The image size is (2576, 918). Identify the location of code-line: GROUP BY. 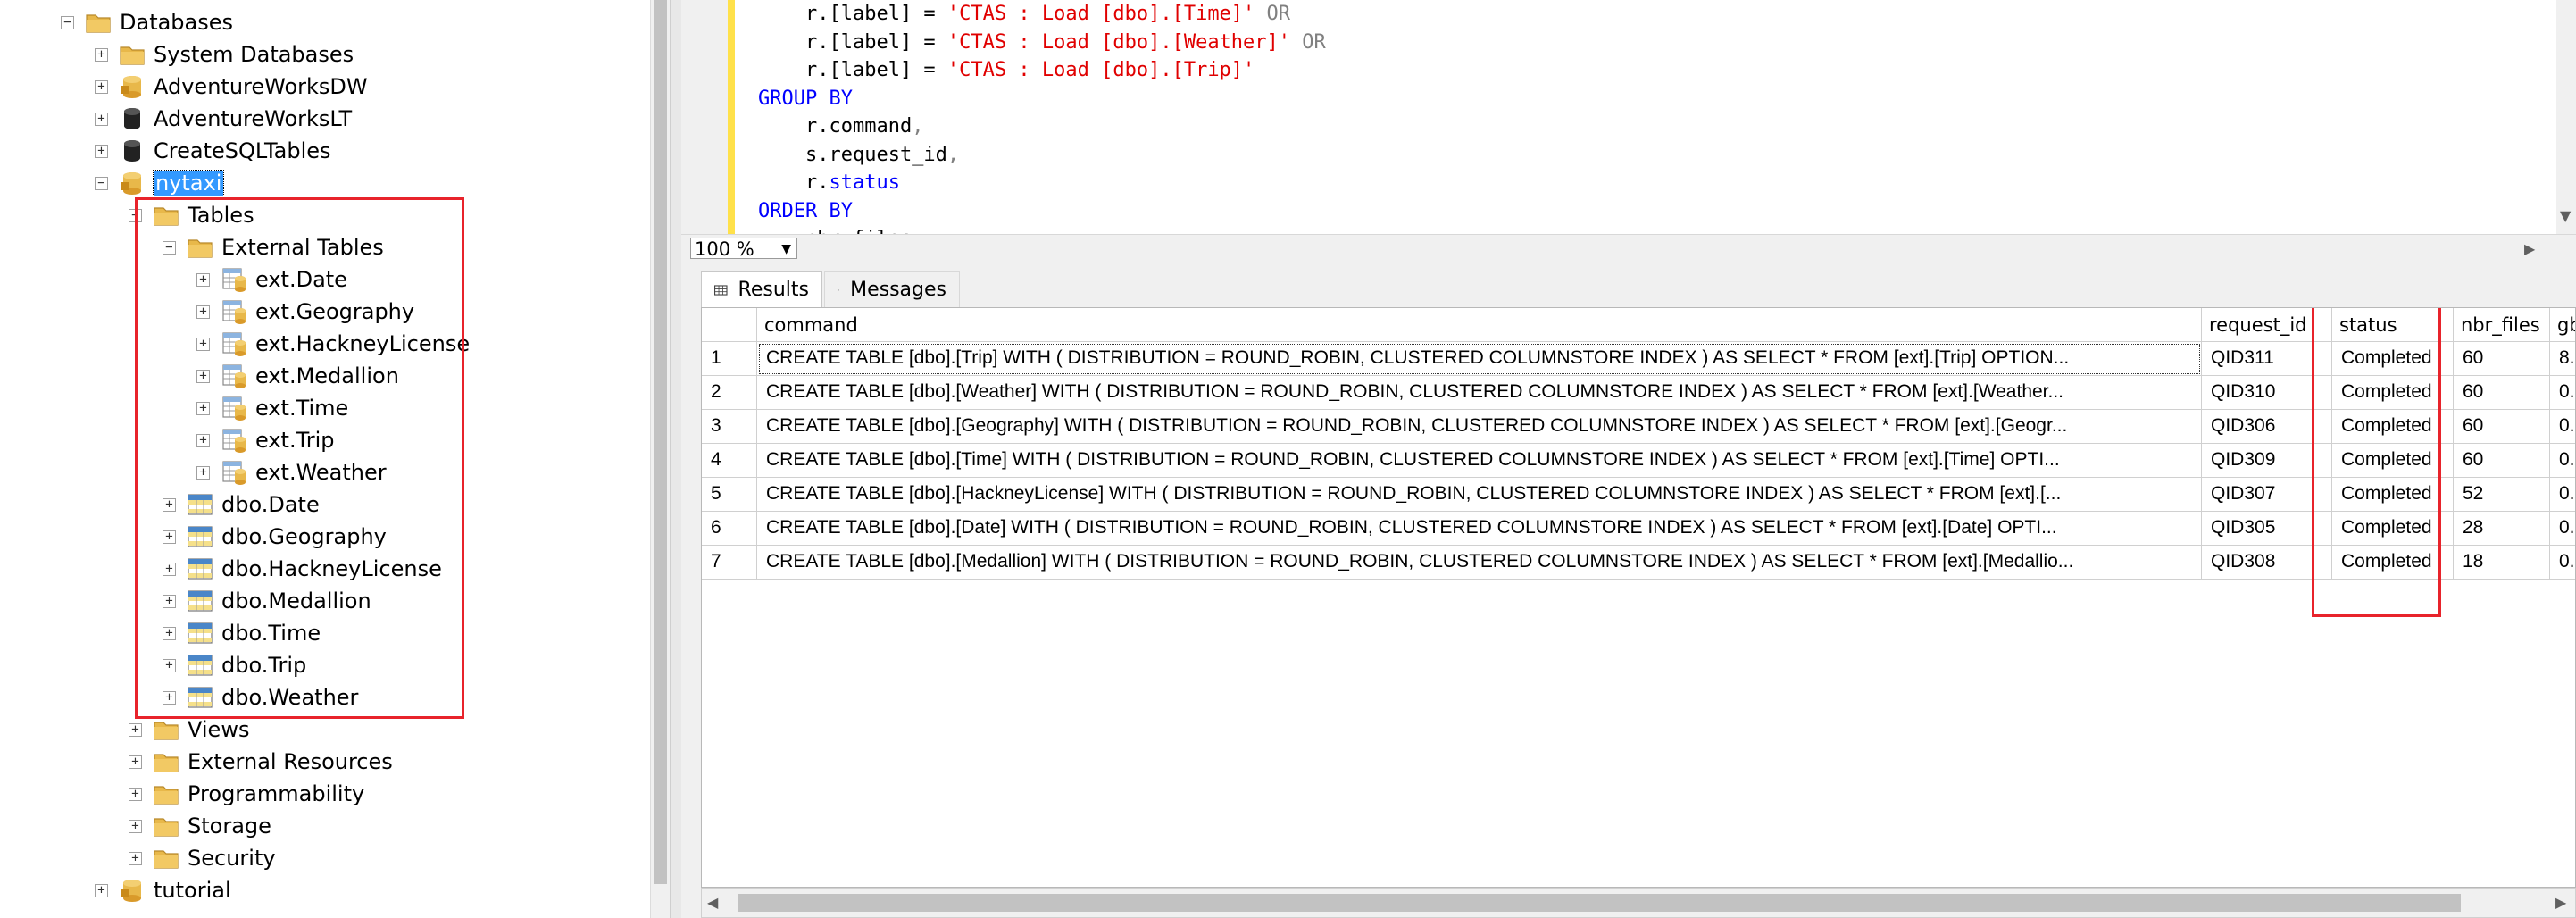
(805, 99).